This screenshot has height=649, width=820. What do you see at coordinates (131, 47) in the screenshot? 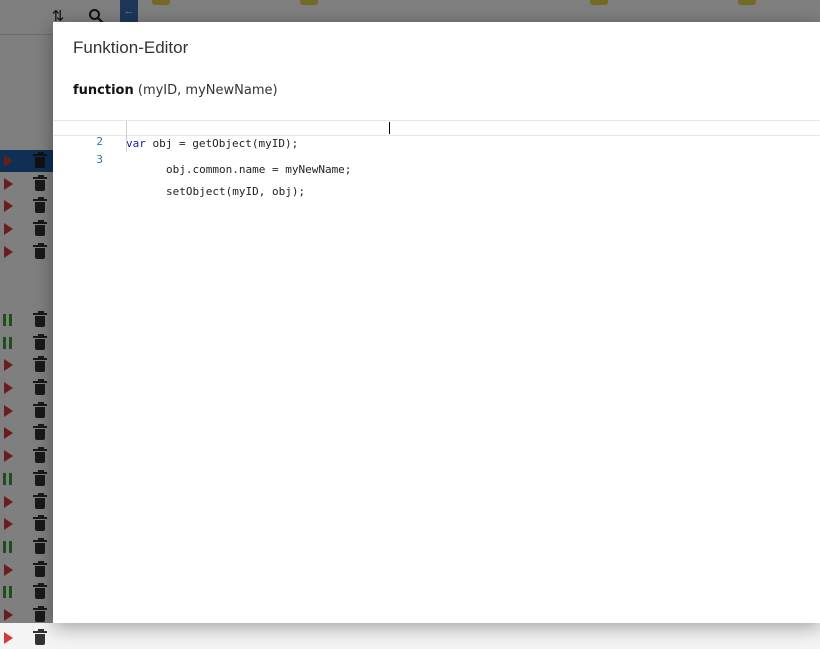
I see `dialog-title: Funktion-Editor` at bounding box center [131, 47].